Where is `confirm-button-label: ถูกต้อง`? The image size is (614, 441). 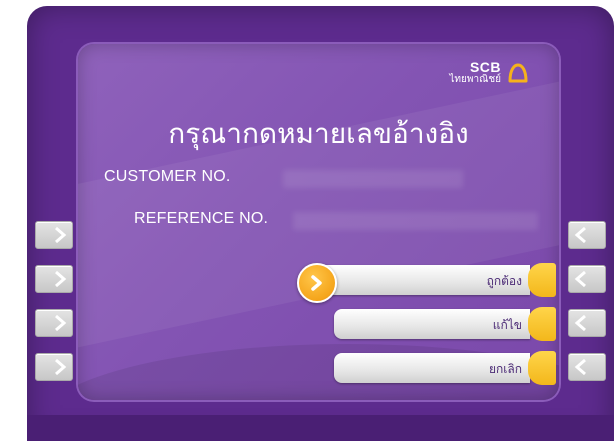 confirm-button-label: ถูกต้อง is located at coordinates (504, 281).